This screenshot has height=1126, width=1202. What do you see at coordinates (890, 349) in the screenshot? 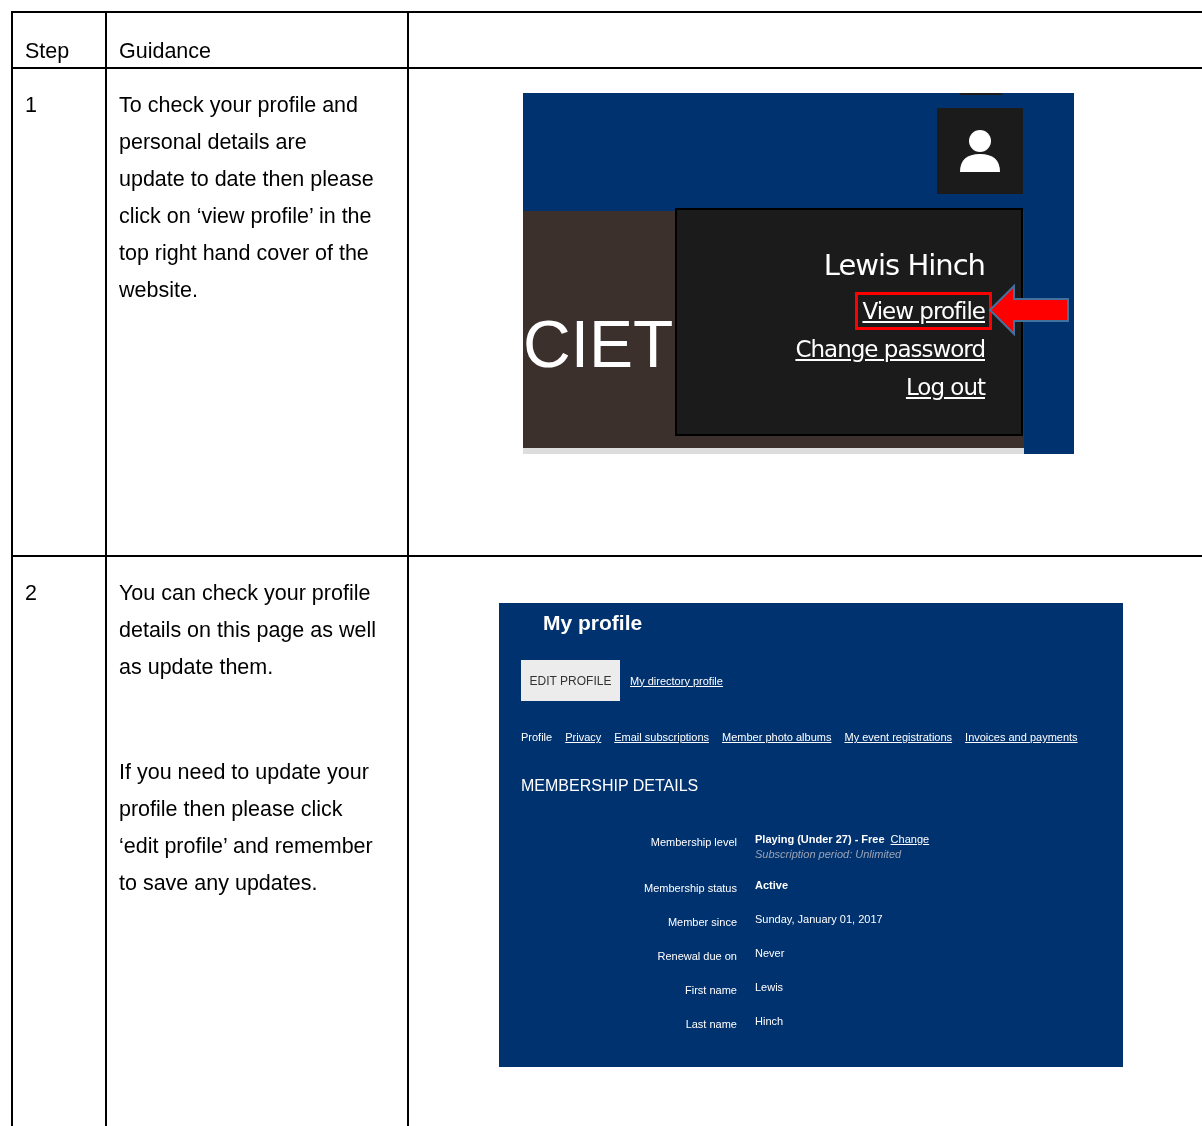
I see `menu-link: Change password` at bounding box center [890, 349].